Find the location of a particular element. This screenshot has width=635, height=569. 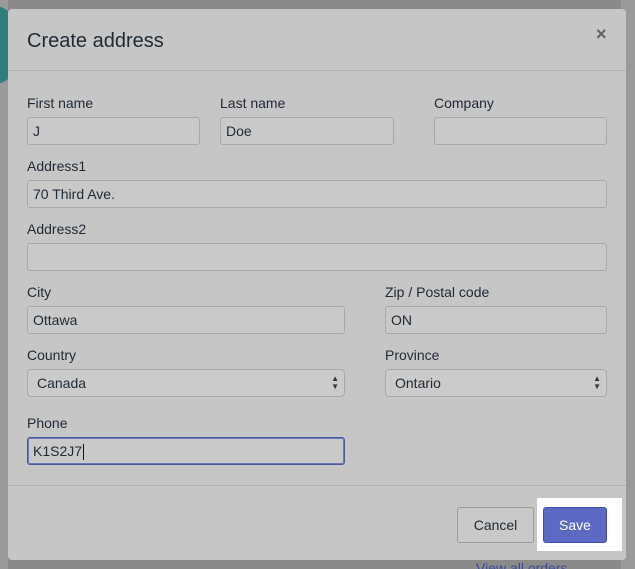

country-label: Country is located at coordinates (52, 355).